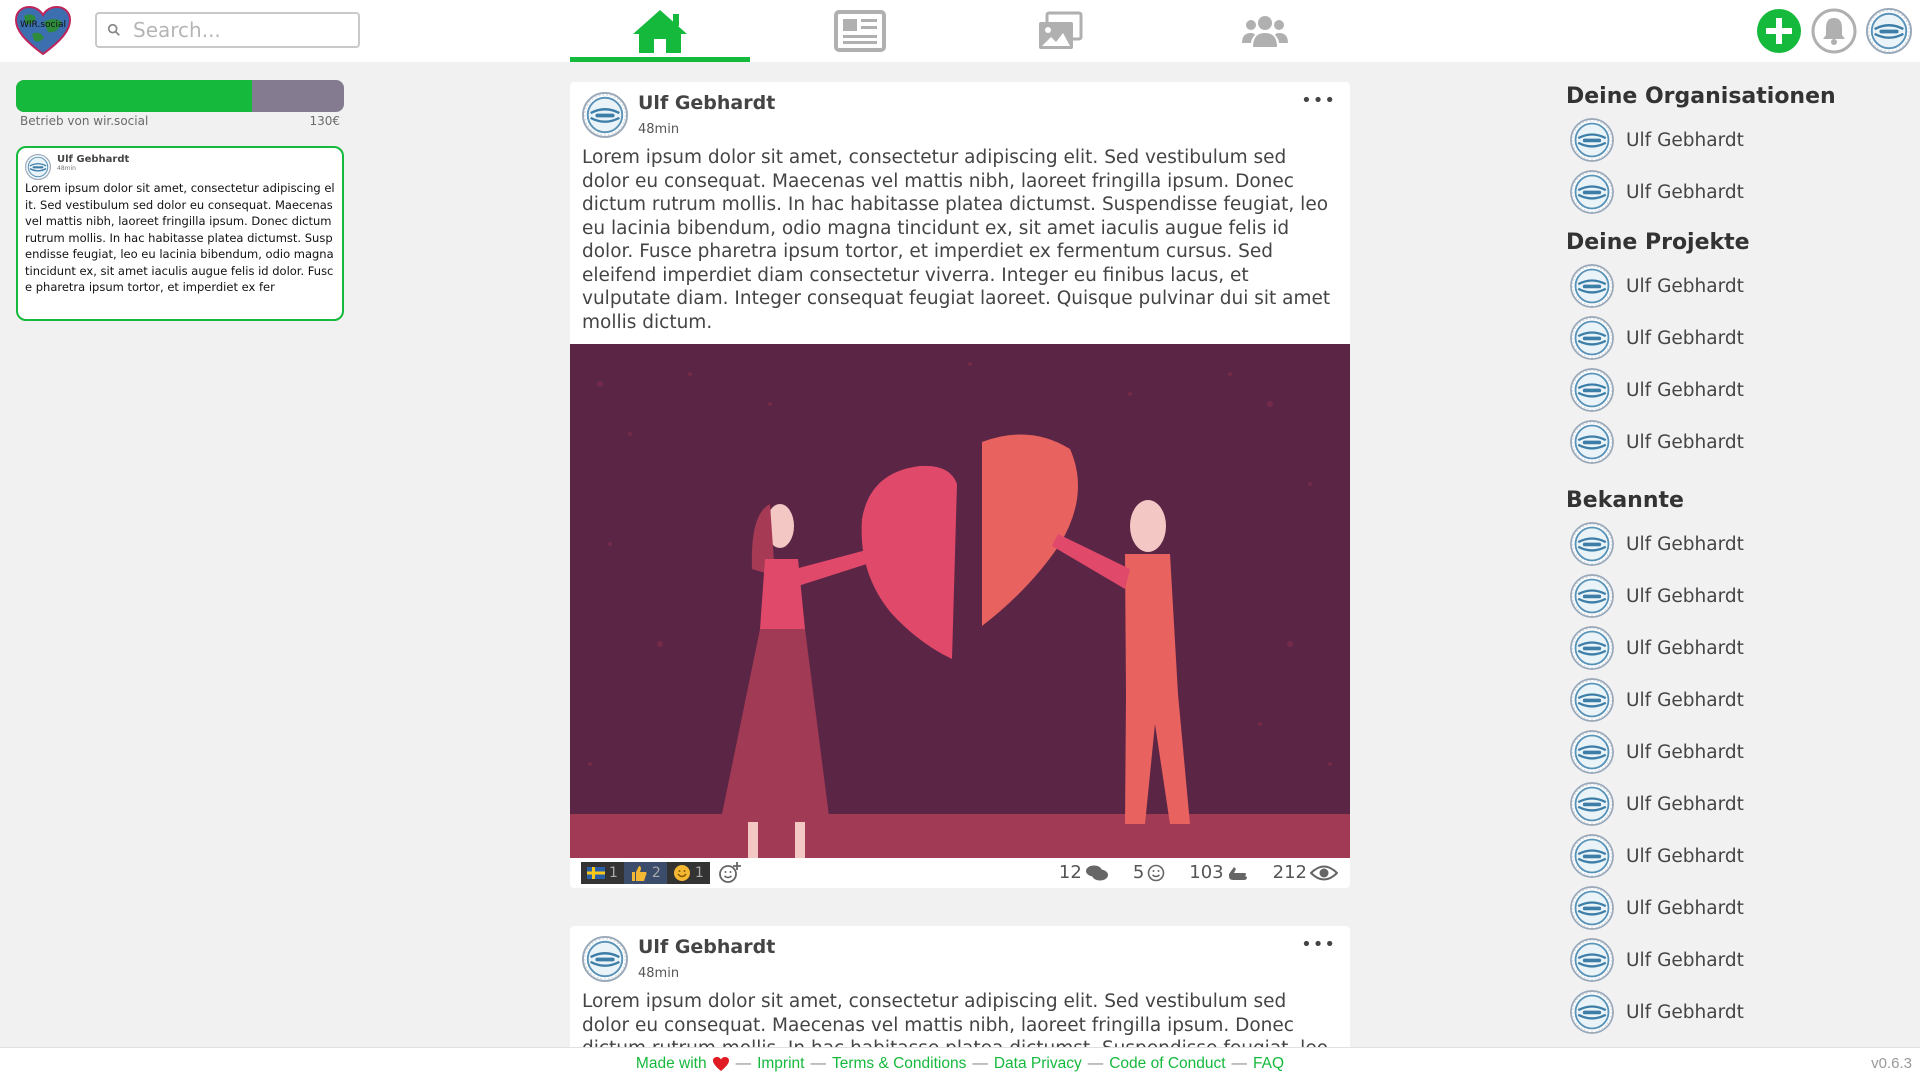  I want to click on home-icon, so click(660, 31).